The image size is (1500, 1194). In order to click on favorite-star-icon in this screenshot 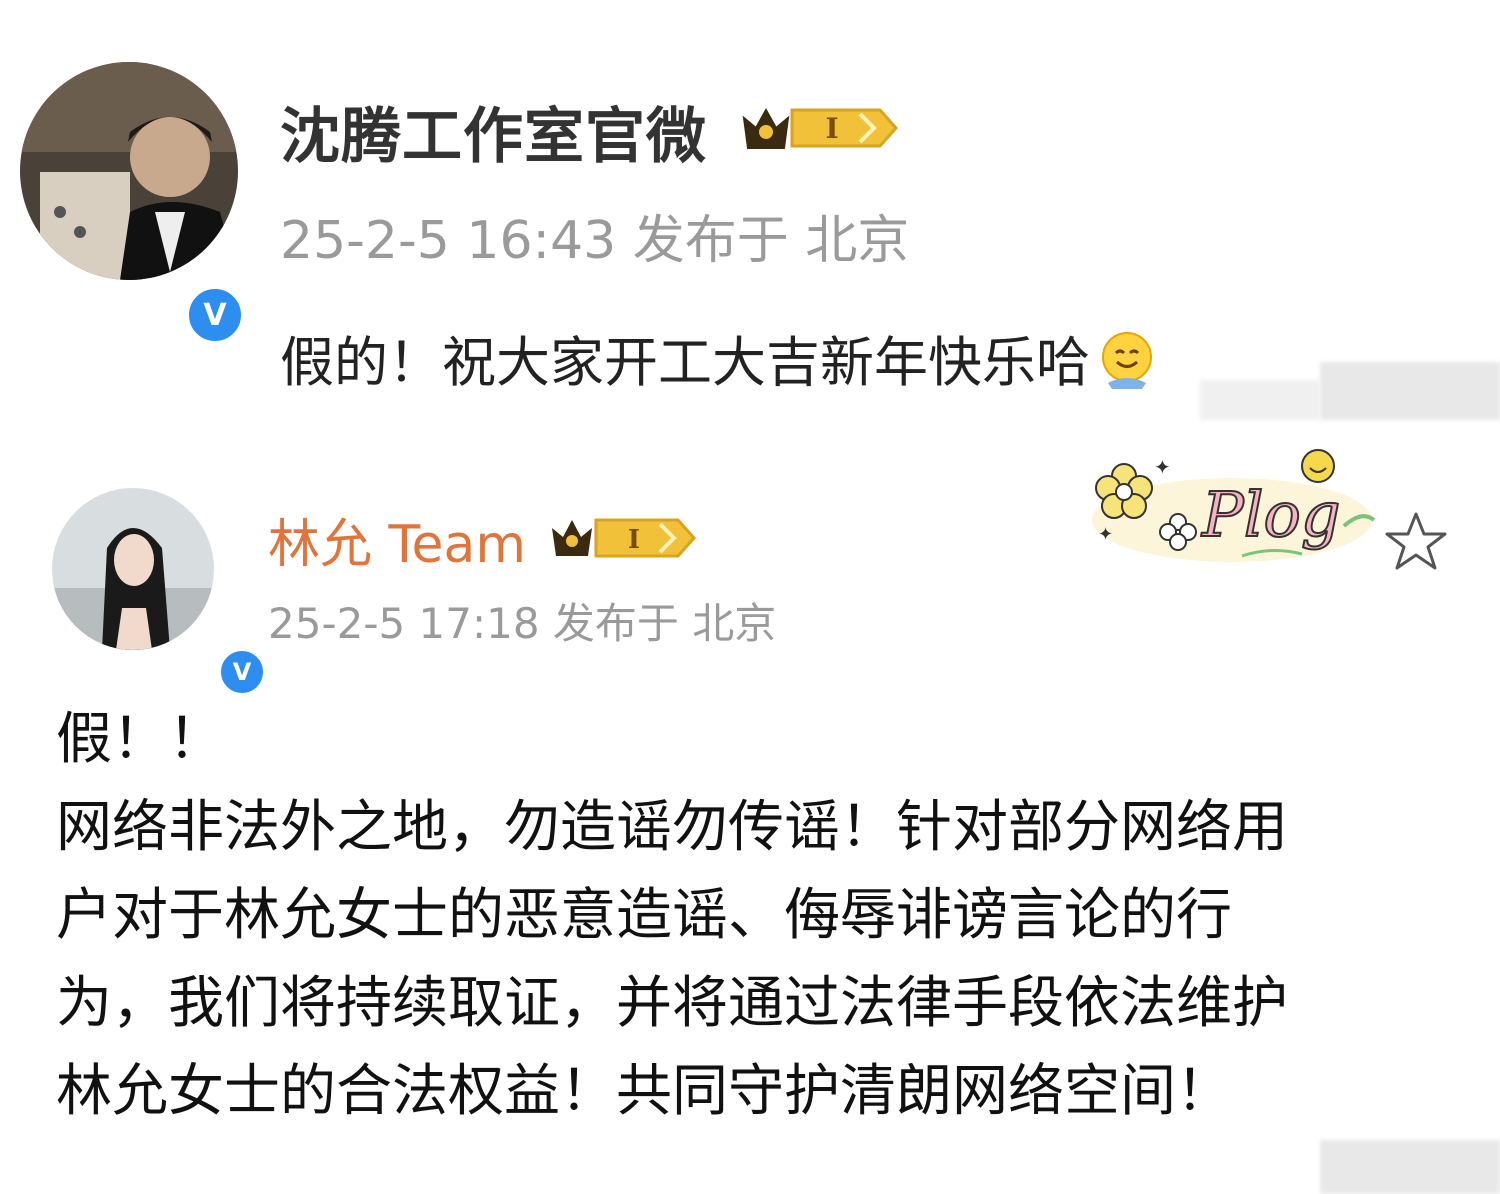, I will do `click(1416, 544)`.